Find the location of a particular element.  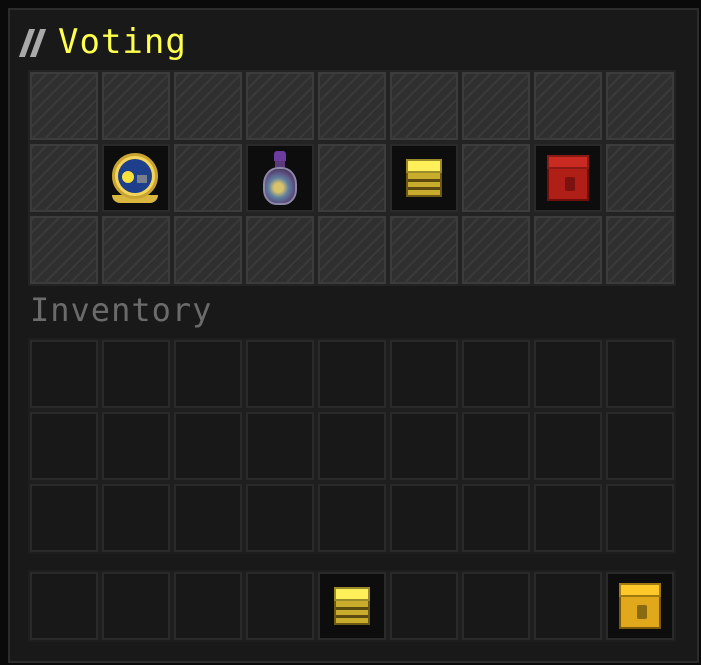

inventory-label: Inventory is located at coordinates (121, 310).